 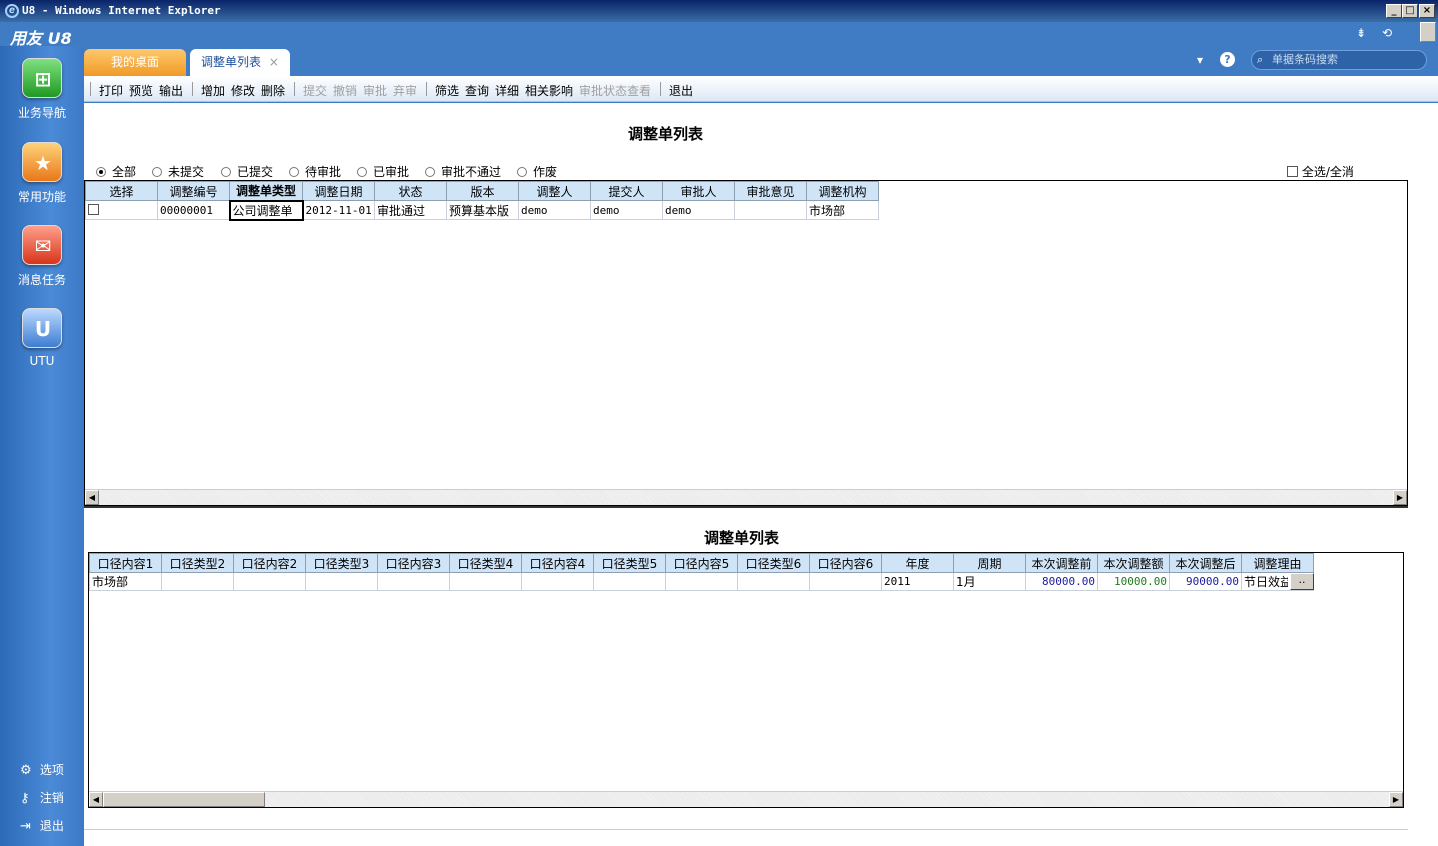 What do you see at coordinates (1339, 60) in the screenshot?
I see `barcode-search-input: ⌕ 单据条码搜索` at bounding box center [1339, 60].